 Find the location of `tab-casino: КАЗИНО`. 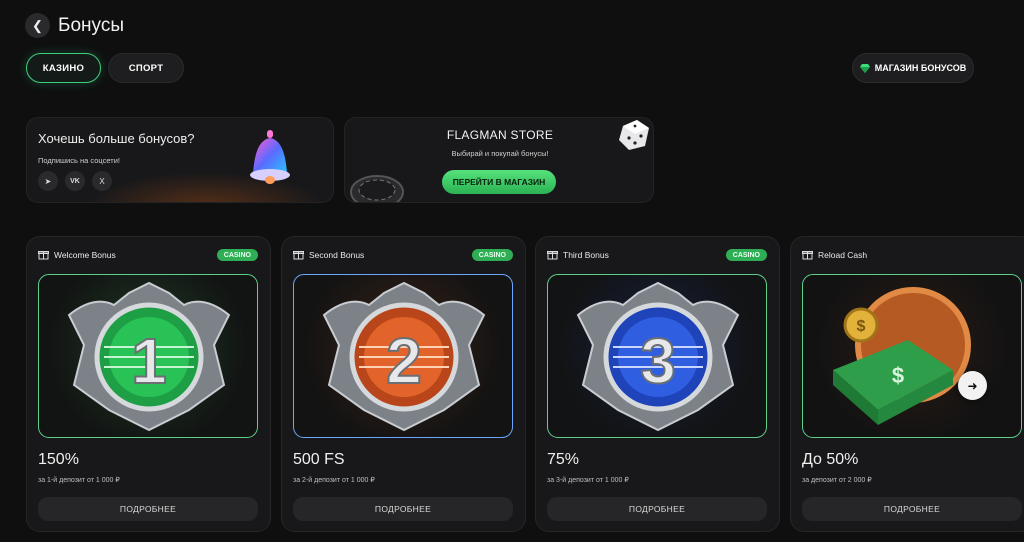

tab-casino: КАЗИНО is located at coordinates (63, 68).